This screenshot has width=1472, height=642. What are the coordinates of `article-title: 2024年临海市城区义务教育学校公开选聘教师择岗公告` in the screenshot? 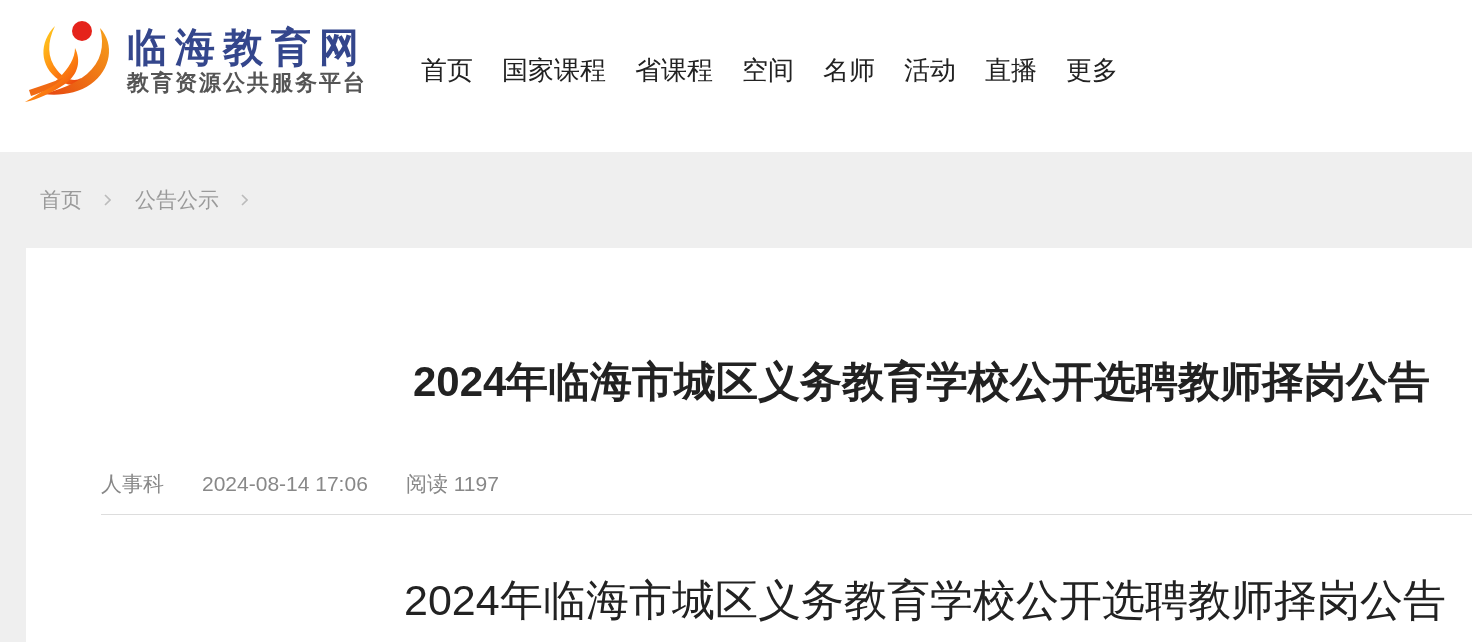 It's located at (922, 382).